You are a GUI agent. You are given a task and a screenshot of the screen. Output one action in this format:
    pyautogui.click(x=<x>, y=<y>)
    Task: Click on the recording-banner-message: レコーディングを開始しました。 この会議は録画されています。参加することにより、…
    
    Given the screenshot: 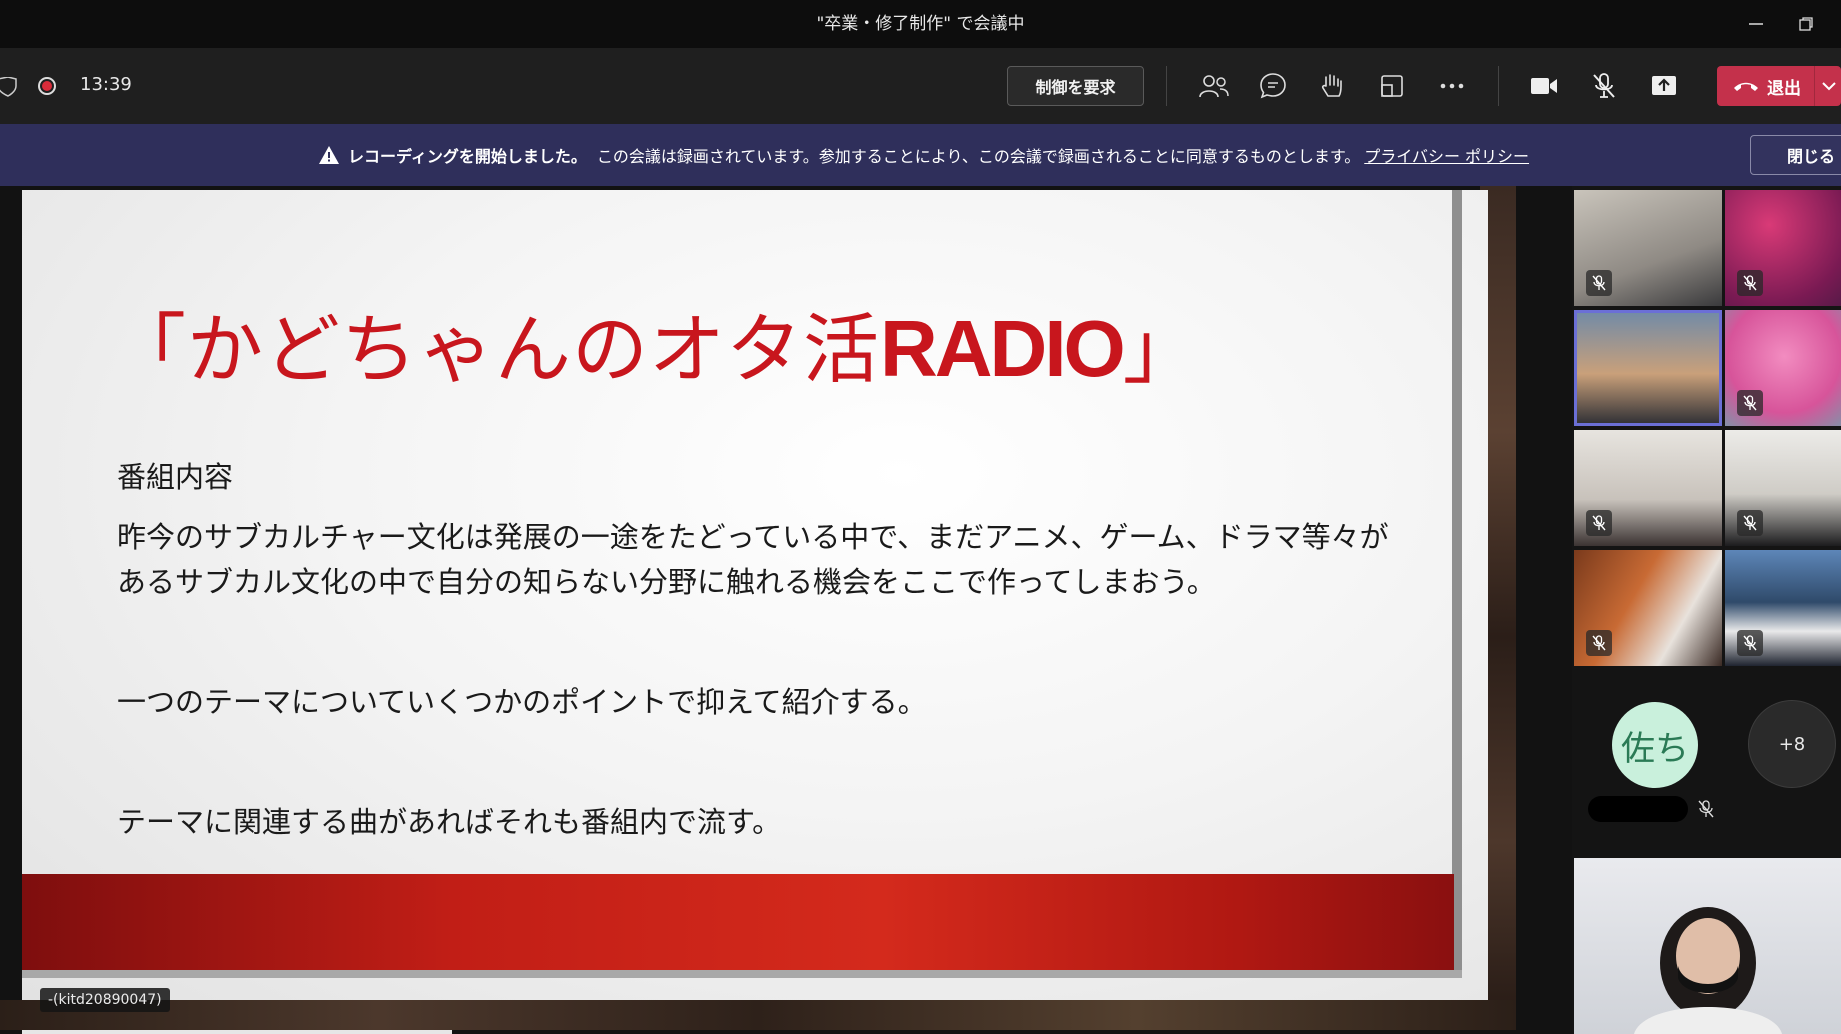 What is the action you would take?
    pyautogui.click(x=923, y=155)
    